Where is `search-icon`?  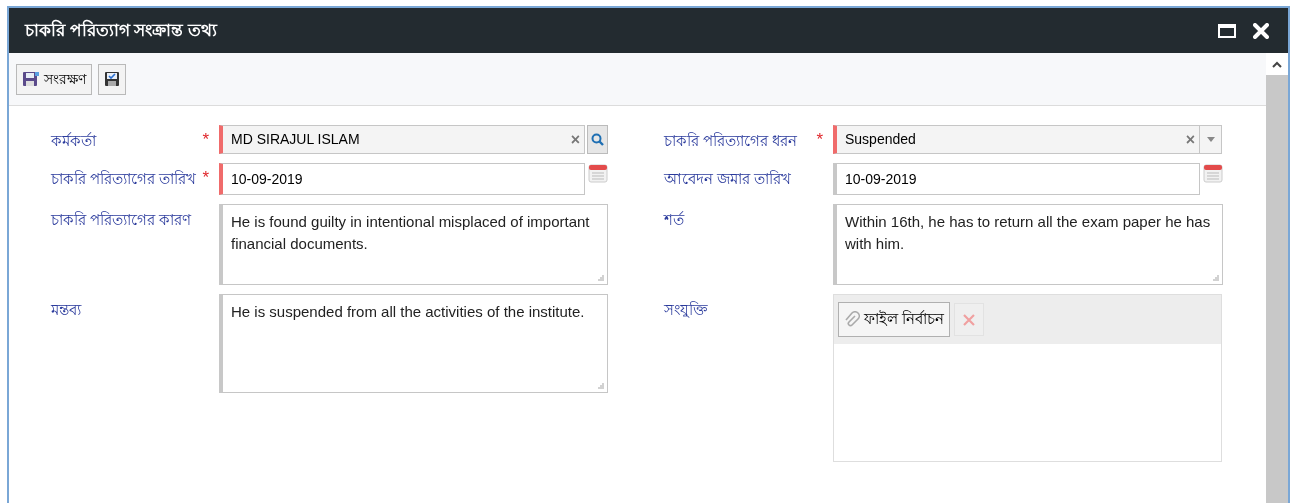 search-icon is located at coordinates (597, 139).